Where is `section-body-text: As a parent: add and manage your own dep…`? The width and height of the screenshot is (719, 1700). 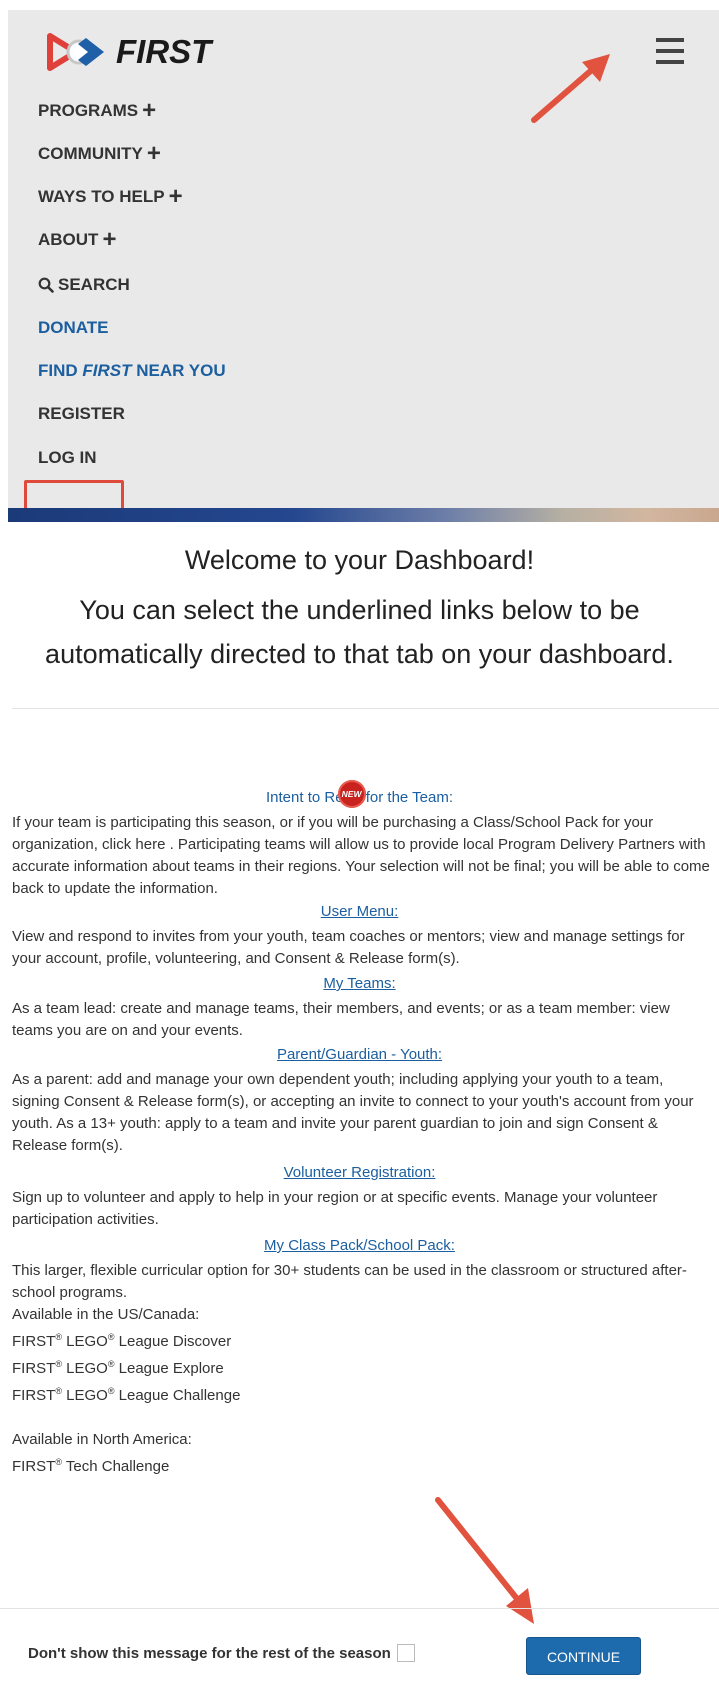 section-body-text: As a parent: add and manage your own dep… is located at coordinates (353, 1112).